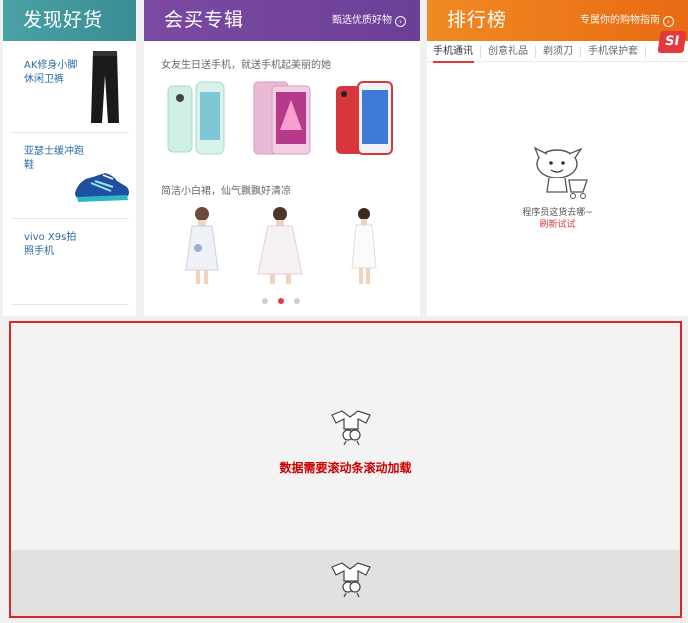  What do you see at coordinates (672, 42) in the screenshot?
I see `brand-badge: SI` at bounding box center [672, 42].